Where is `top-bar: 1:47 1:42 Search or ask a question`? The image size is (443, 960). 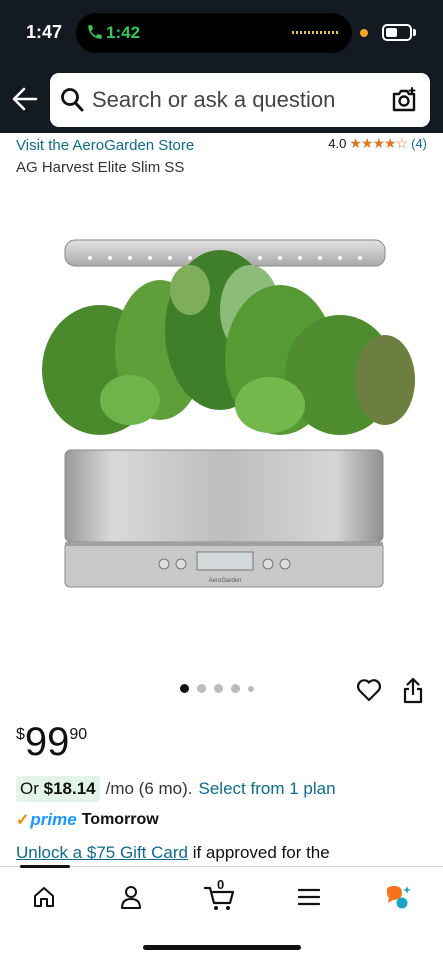
top-bar: 1:47 1:42 Search or ask a question is located at coordinates (221, 66).